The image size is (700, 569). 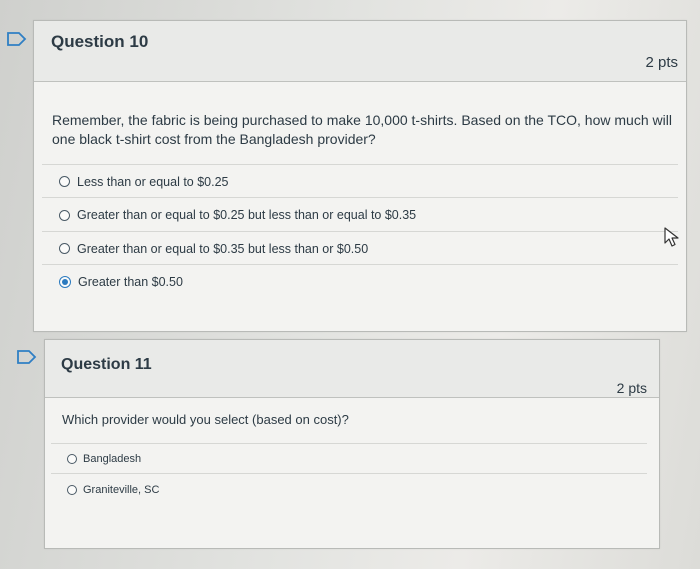 What do you see at coordinates (360, 51) in the screenshot?
I see `question-10-header: Question 10 2 pts` at bounding box center [360, 51].